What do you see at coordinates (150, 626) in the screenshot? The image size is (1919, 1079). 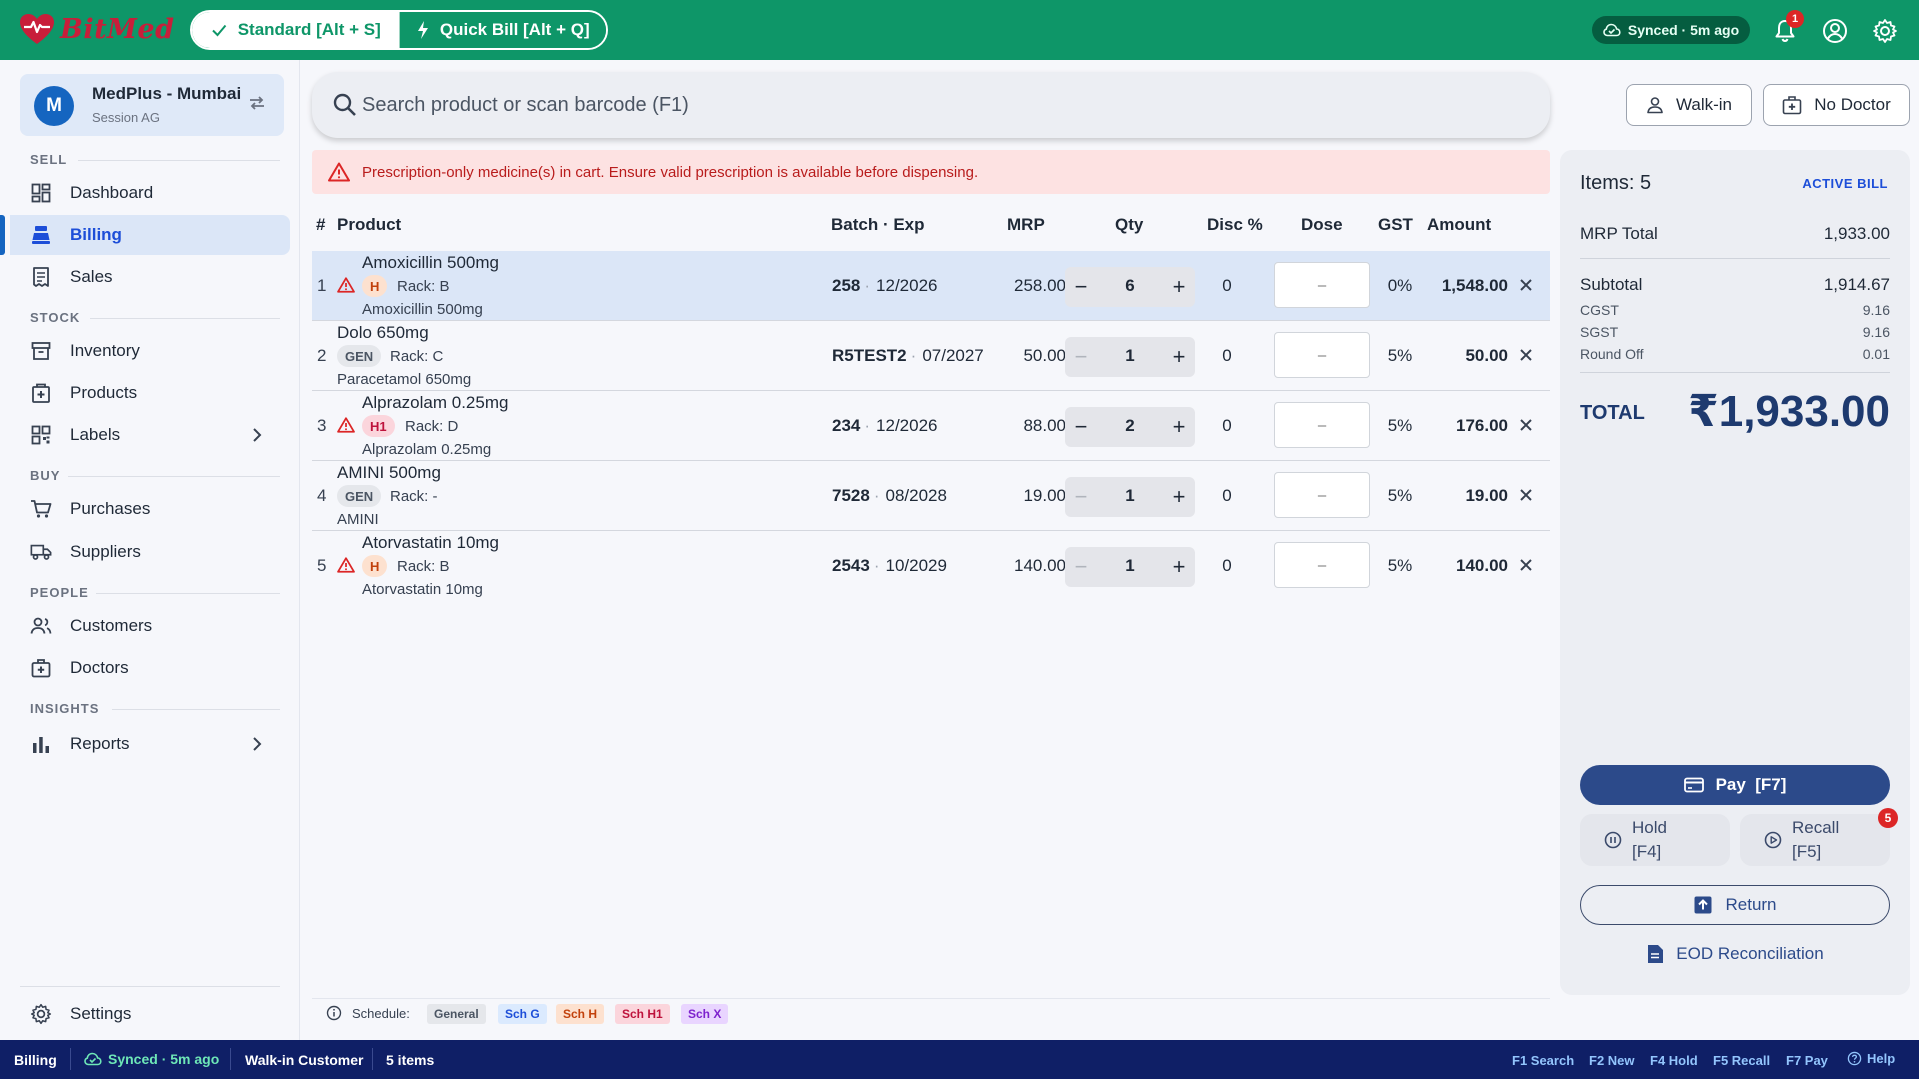 I see `sidebar-item-customers: Customers` at bounding box center [150, 626].